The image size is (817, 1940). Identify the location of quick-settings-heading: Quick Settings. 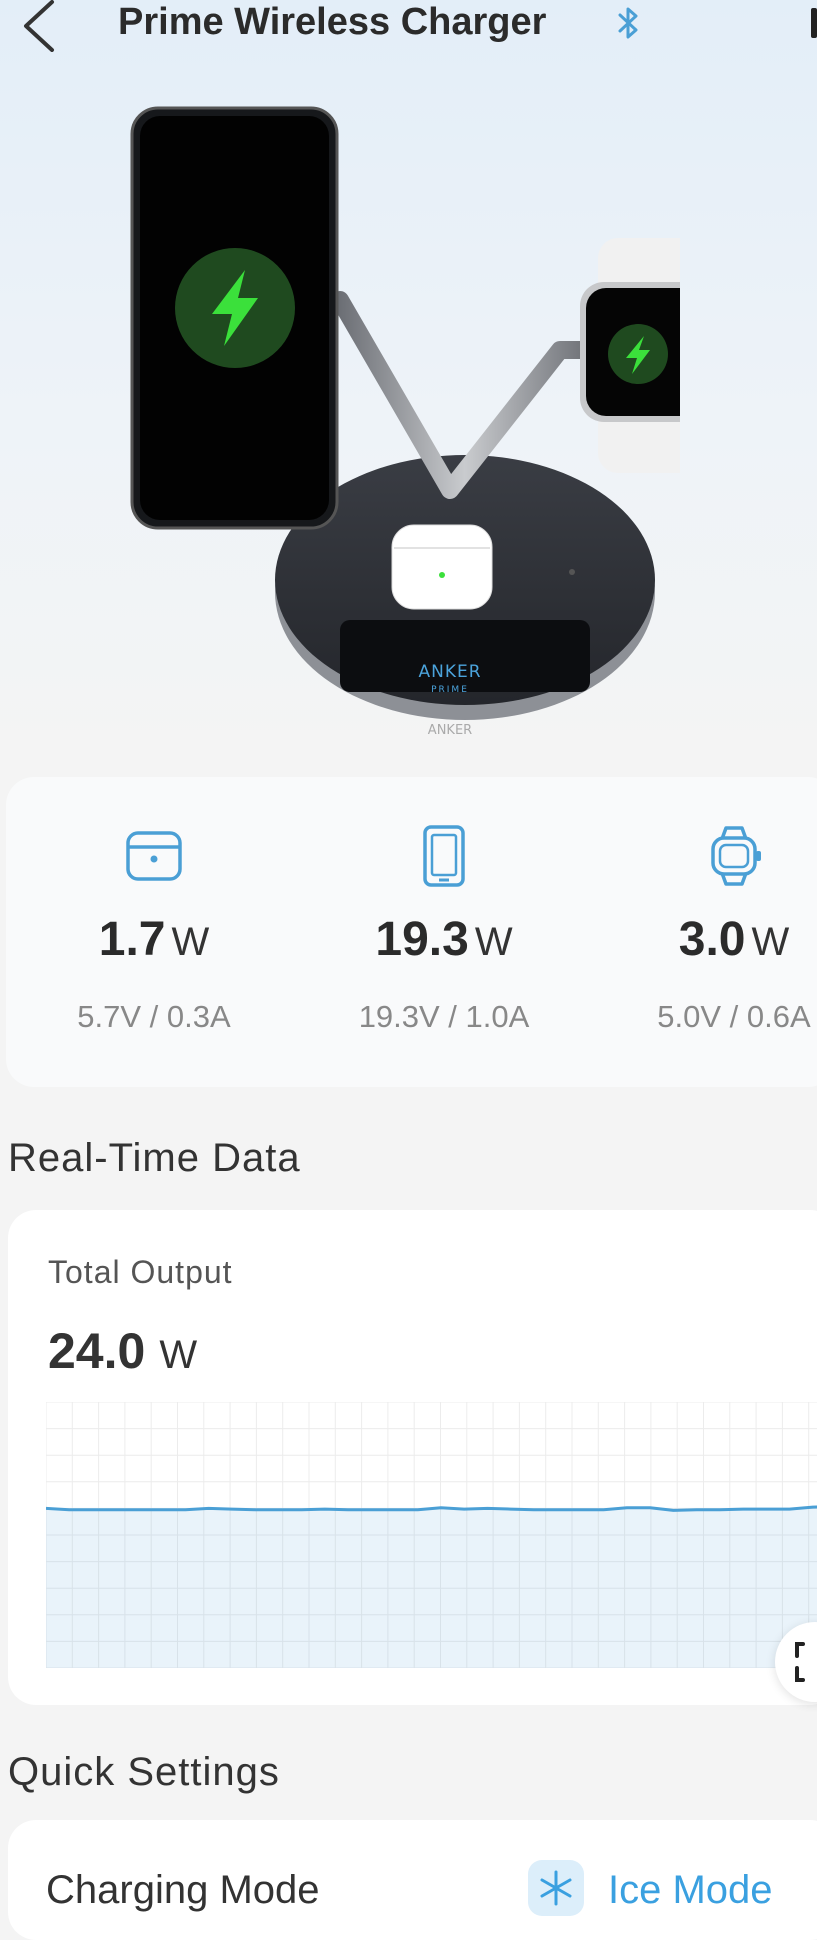
(144, 1772).